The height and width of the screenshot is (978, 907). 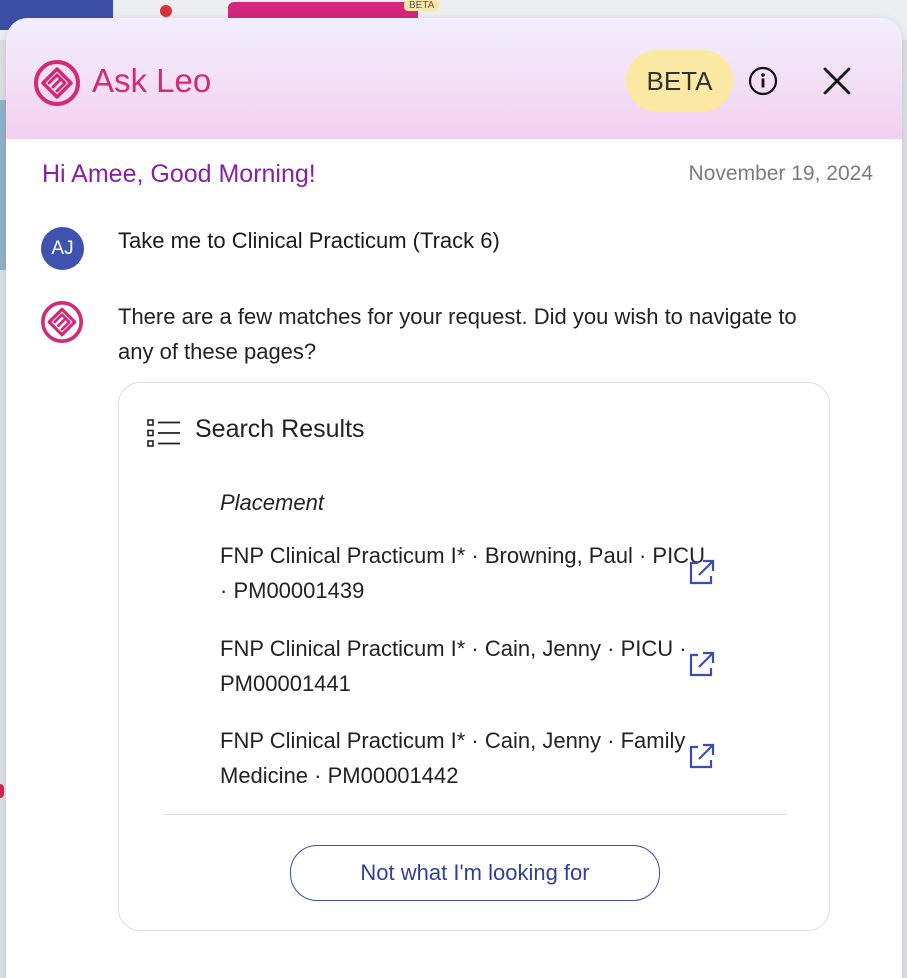 What do you see at coordinates (166, 11) in the screenshot?
I see `notification-dot` at bounding box center [166, 11].